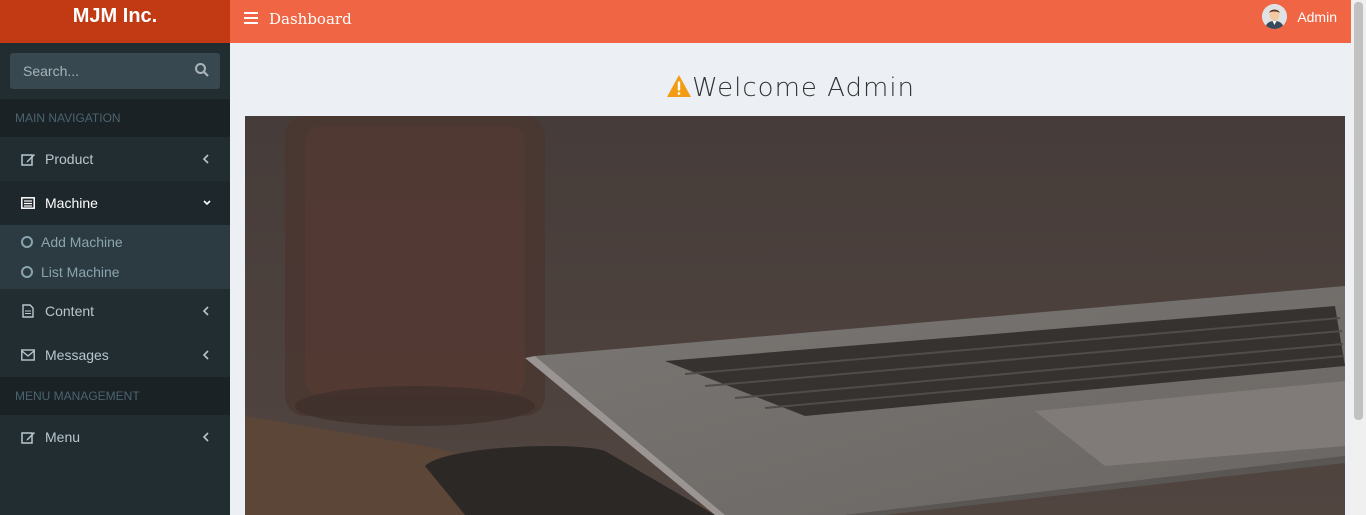 This screenshot has width=1366, height=515. Describe the element at coordinates (115, 437) in the screenshot. I see `sidebar-item-menu: Menu` at that location.